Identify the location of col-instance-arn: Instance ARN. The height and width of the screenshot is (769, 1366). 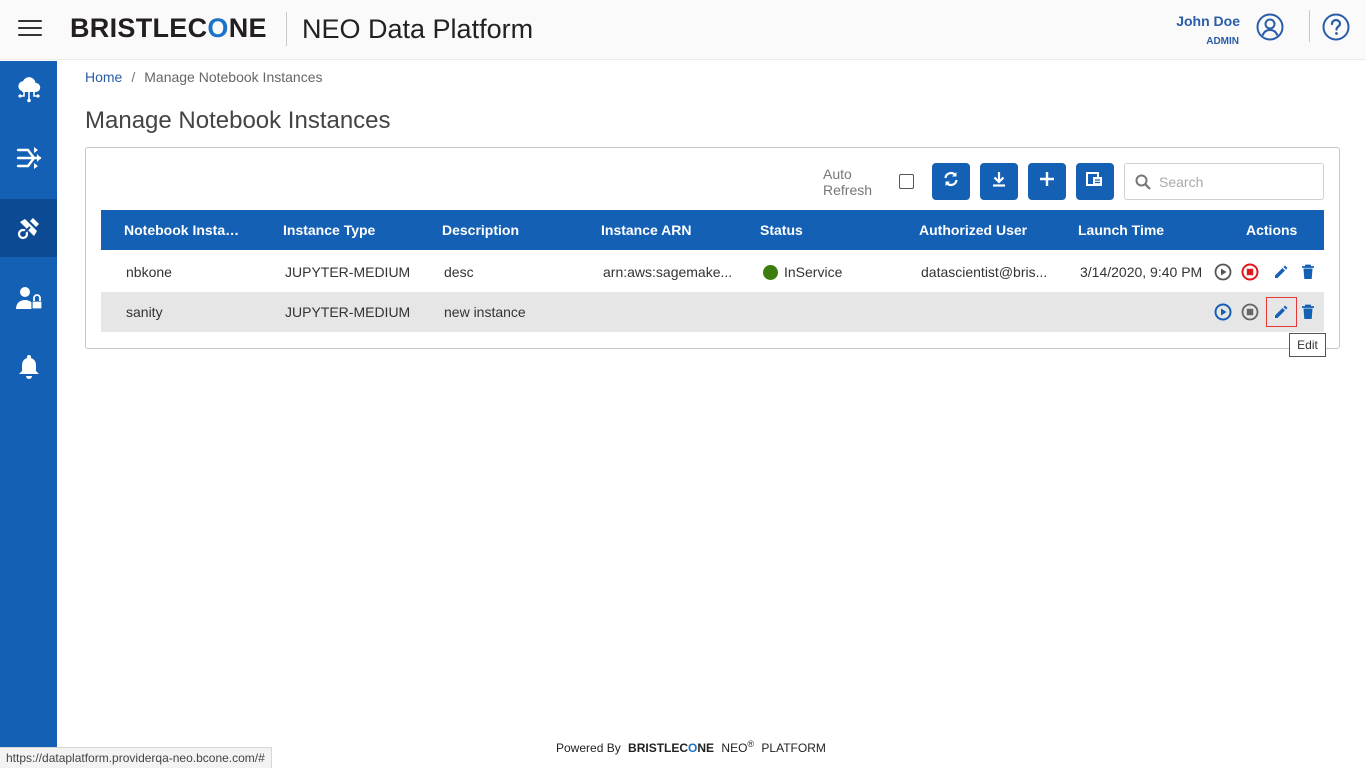
(671, 230).